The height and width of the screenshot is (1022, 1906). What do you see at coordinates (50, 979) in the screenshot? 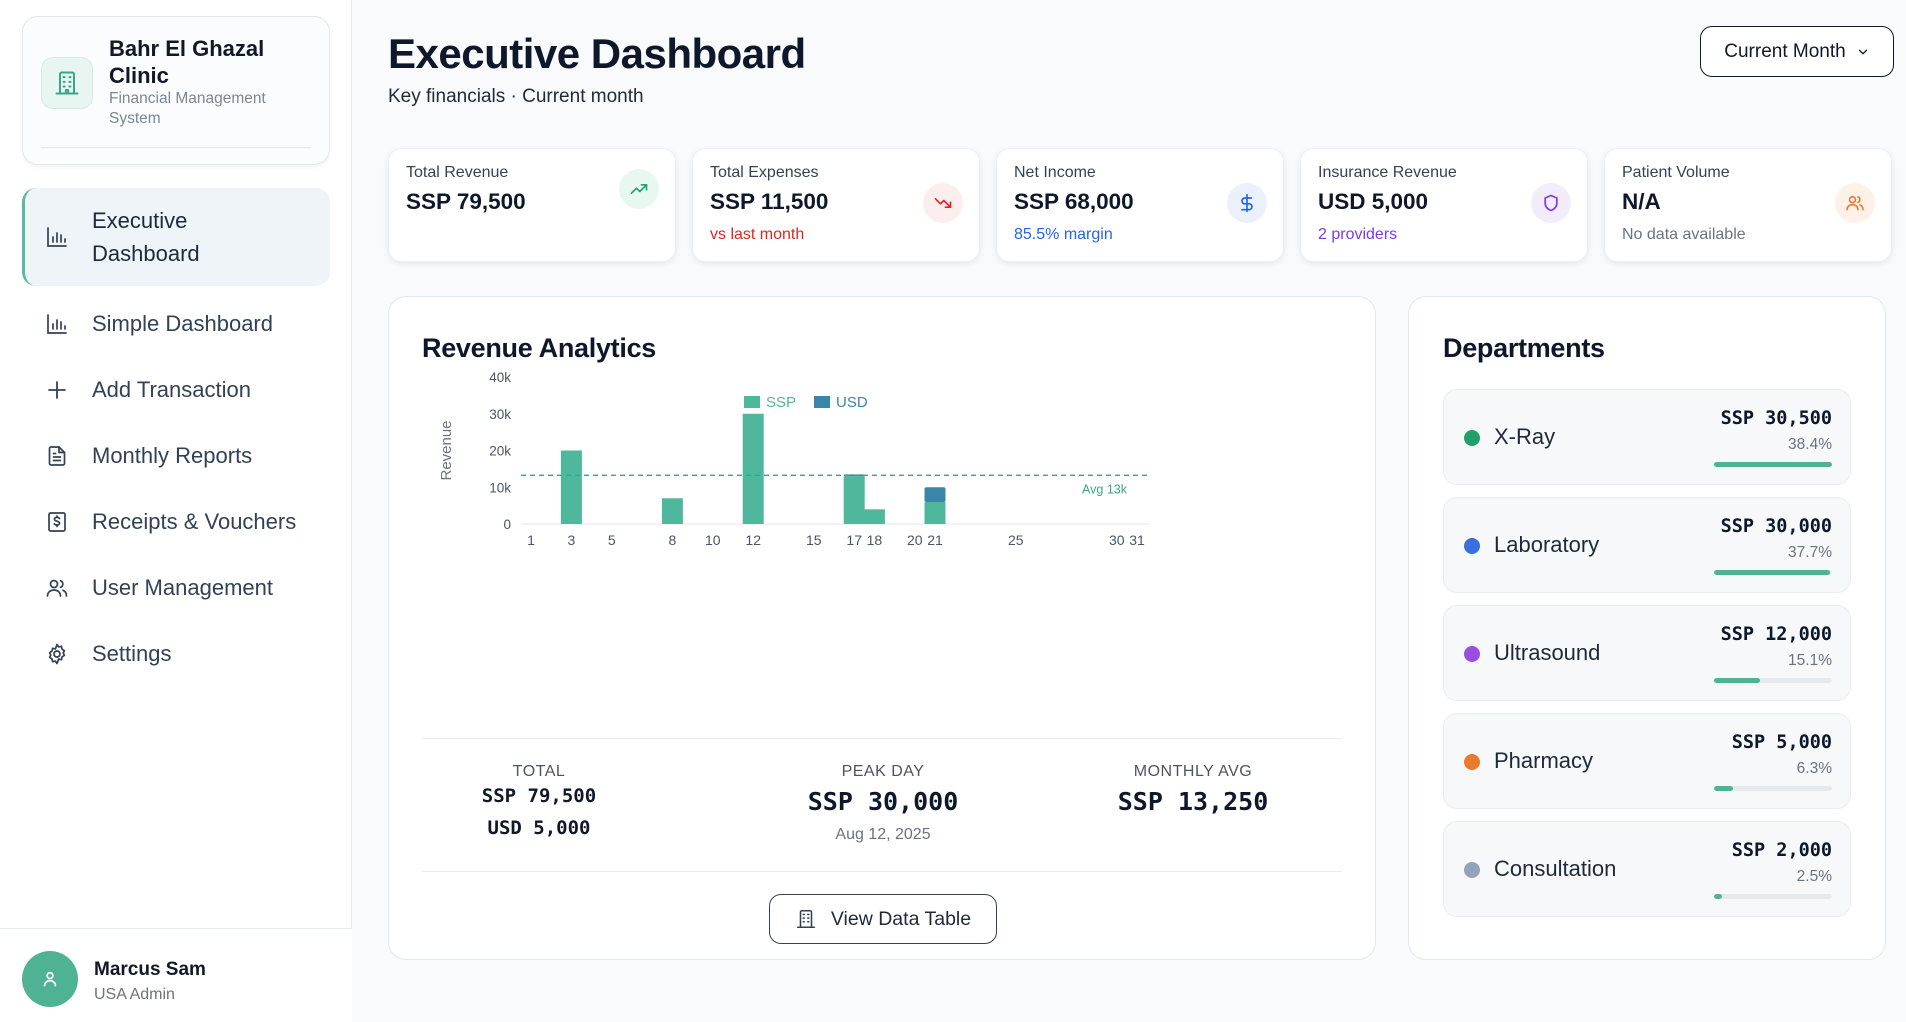
I see `avatar` at bounding box center [50, 979].